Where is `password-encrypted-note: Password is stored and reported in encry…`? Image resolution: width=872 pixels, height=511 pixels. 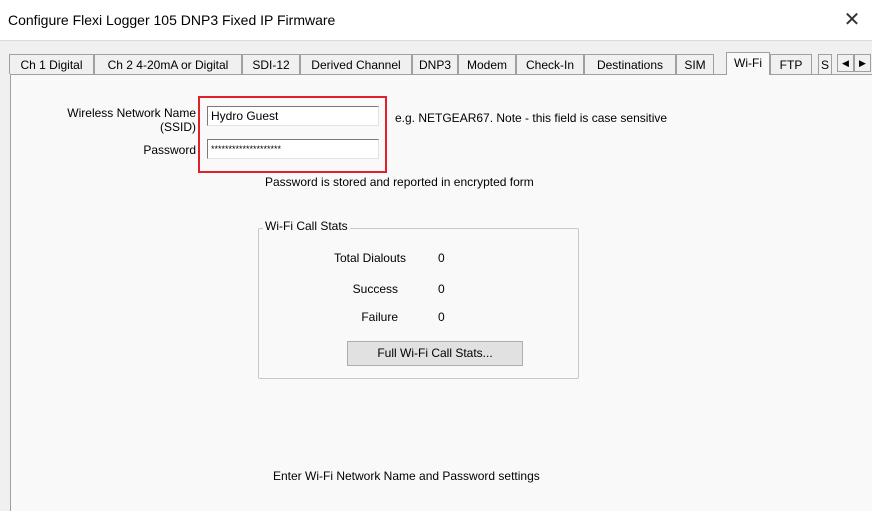 password-encrypted-note: Password is stored and reported in encry… is located at coordinates (399, 182).